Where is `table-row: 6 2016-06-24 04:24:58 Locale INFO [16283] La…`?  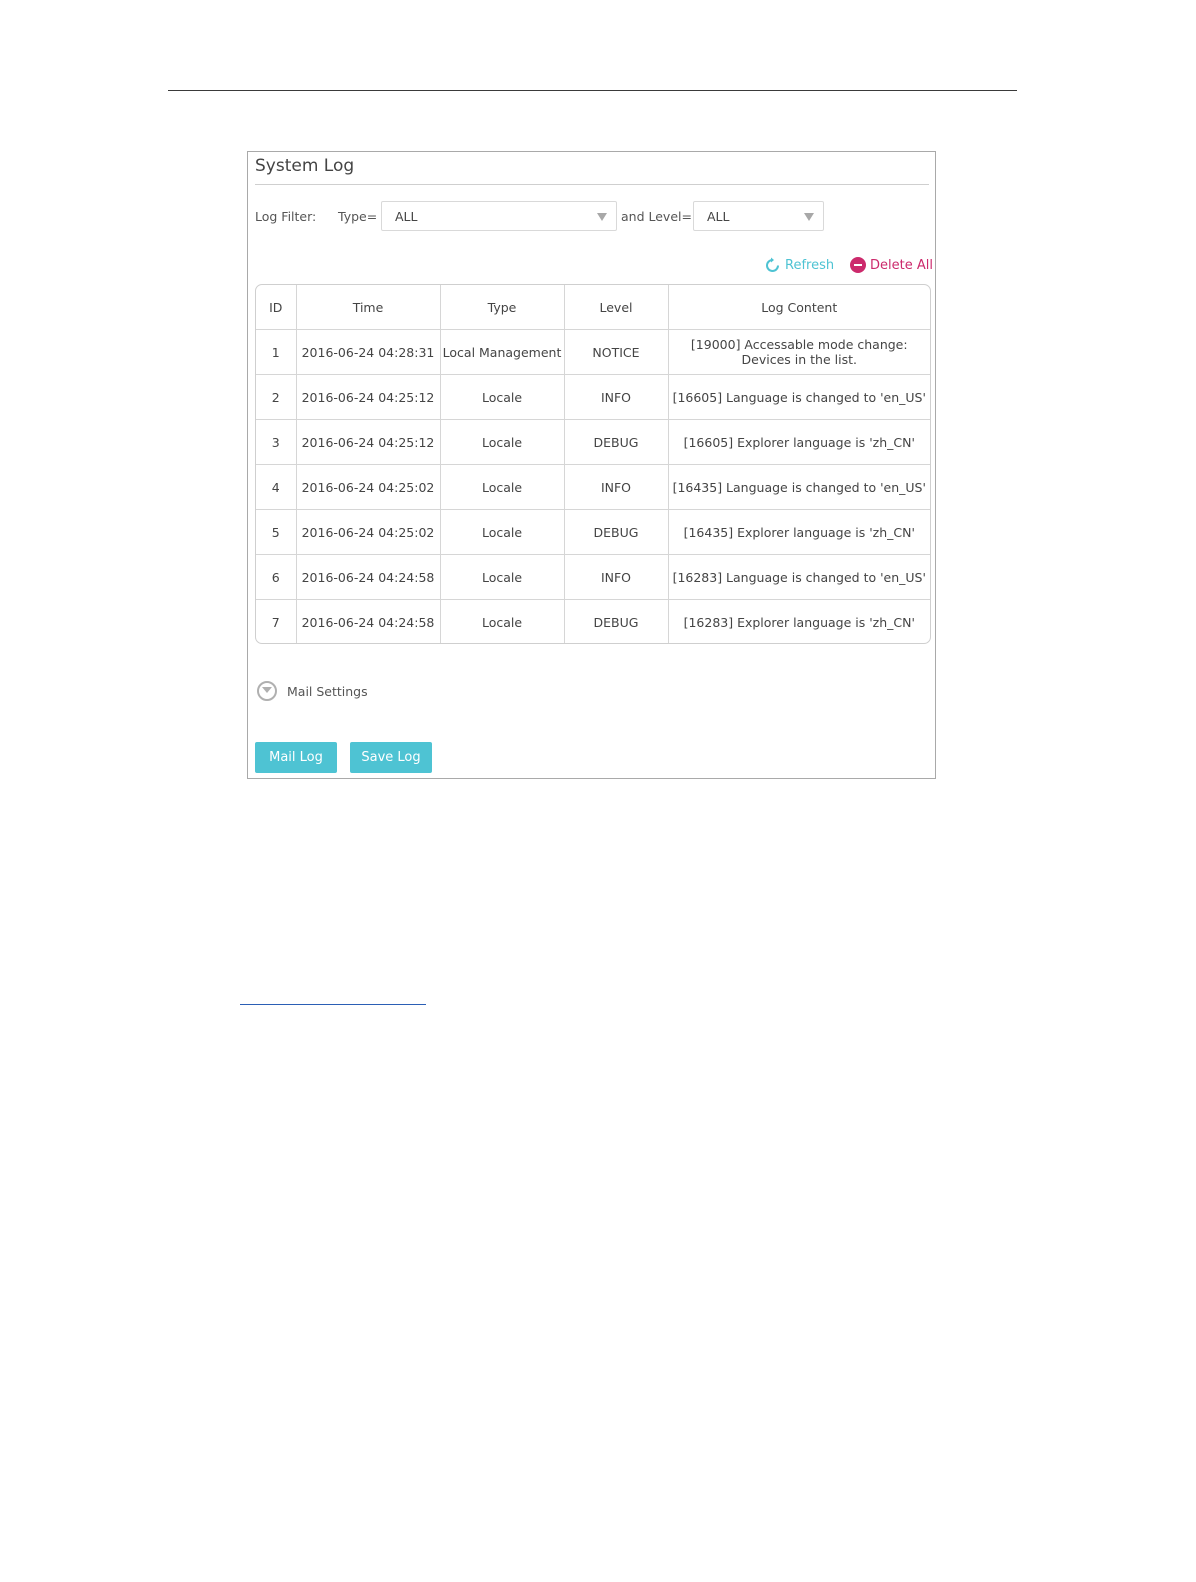 table-row: 6 2016-06-24 04:24:58 Locale INFO [16283] La… is located at coordinates (593, 577).